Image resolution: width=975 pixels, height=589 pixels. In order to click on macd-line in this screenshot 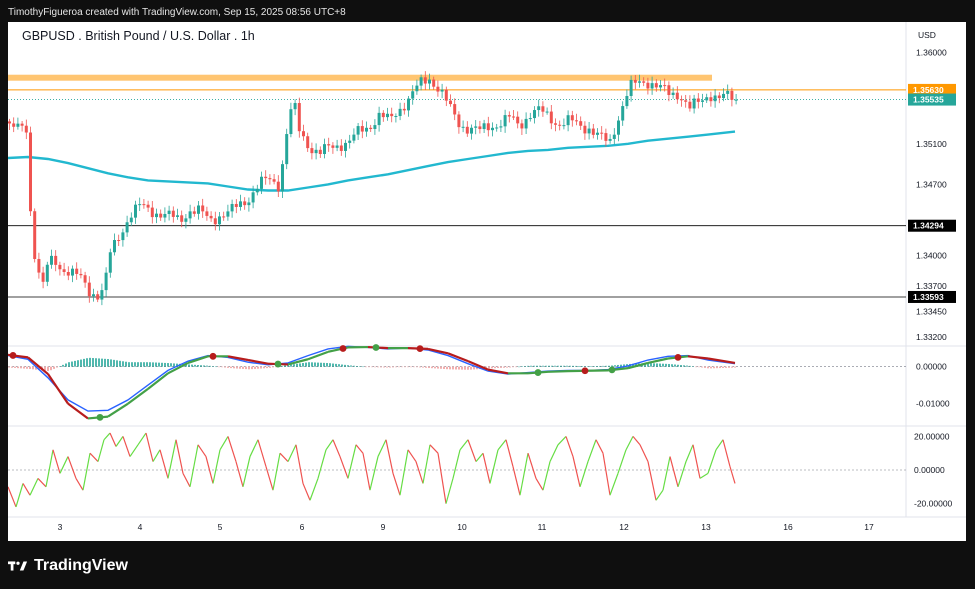, I will do `click(372, 378)`.